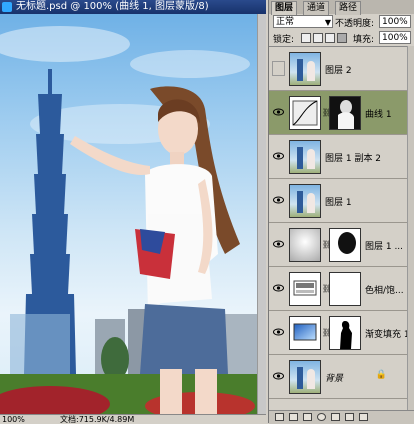  I want to click on link-layers-icon, so click(279, 417).